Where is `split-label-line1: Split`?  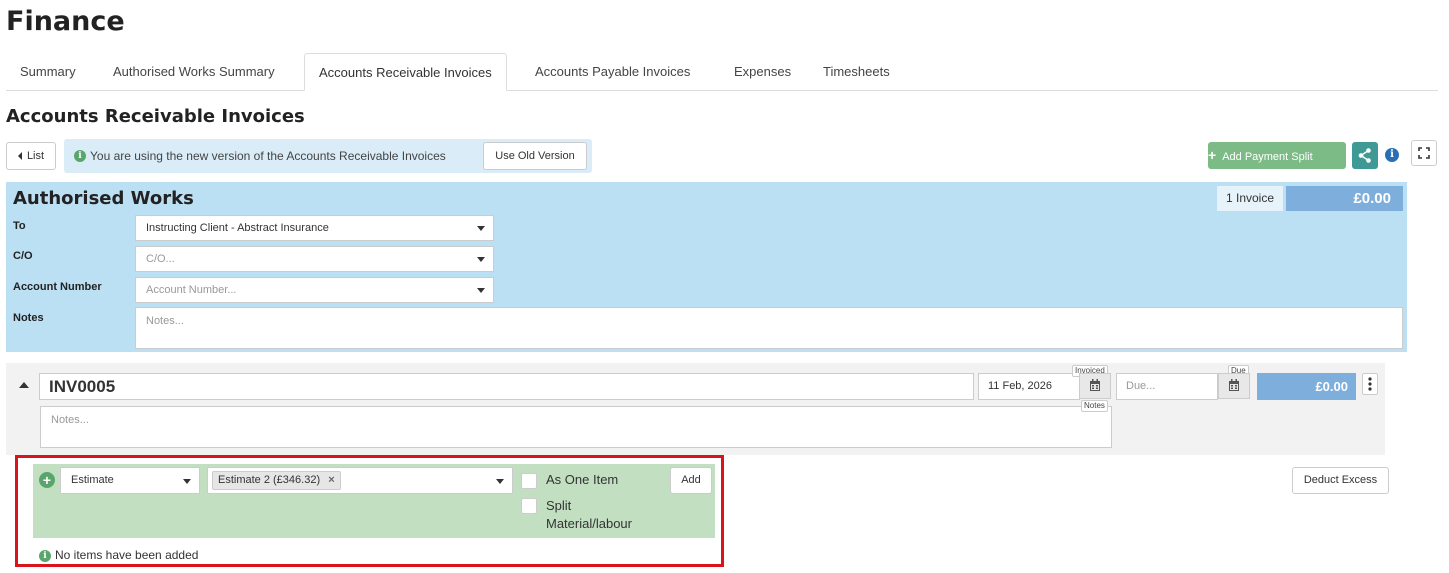
split-label-line1: Split is located at coordinates (559, 505).